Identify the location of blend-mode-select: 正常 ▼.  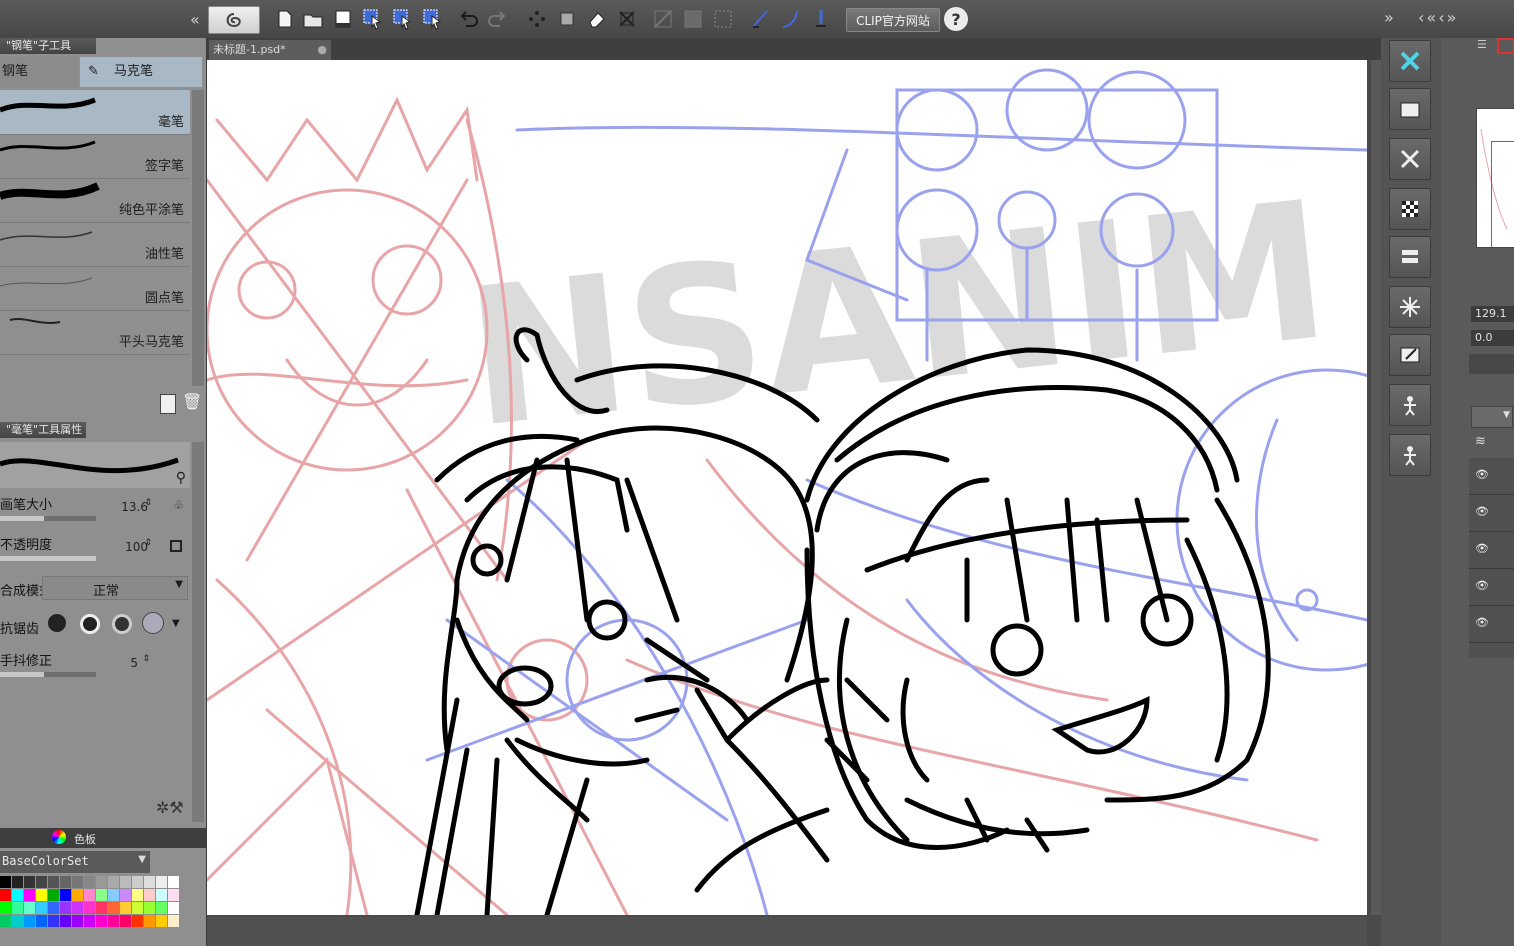
(115, 588).